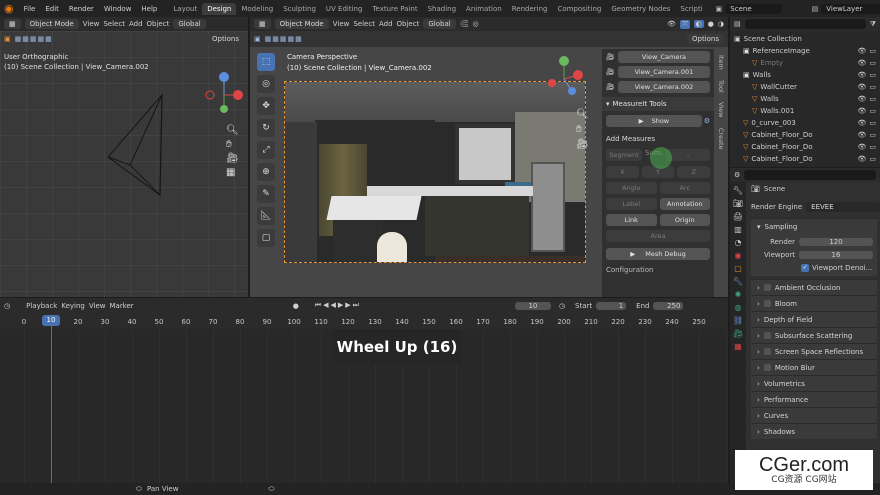 This screenshot has height=495, width=880. Describe the element at coordinates (814, 335) in the screenshot. I see `properties-panel-subsurface-scattering: › Subsurface Scattering` at that location.